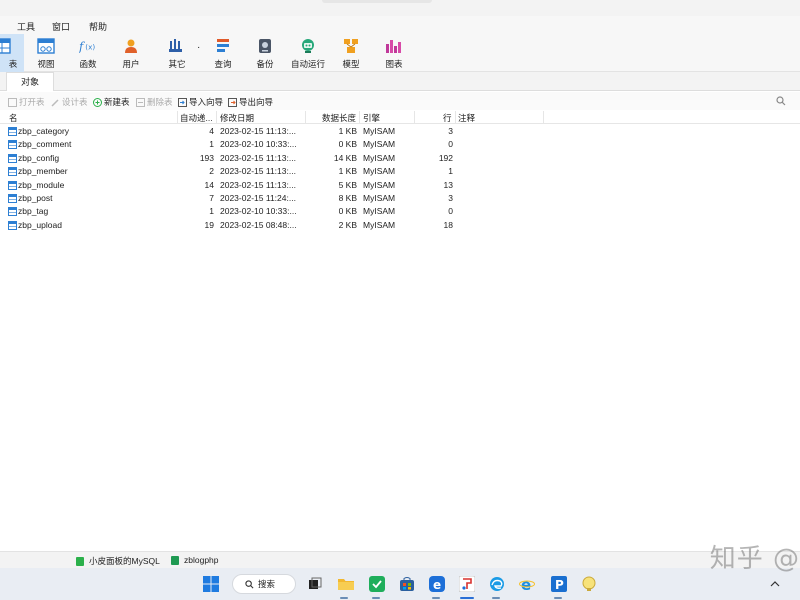  What do you see at coordinates (775, 584) in the screenshot?
I see `tray-up-arrow-button` at bounding box center [775, 584].